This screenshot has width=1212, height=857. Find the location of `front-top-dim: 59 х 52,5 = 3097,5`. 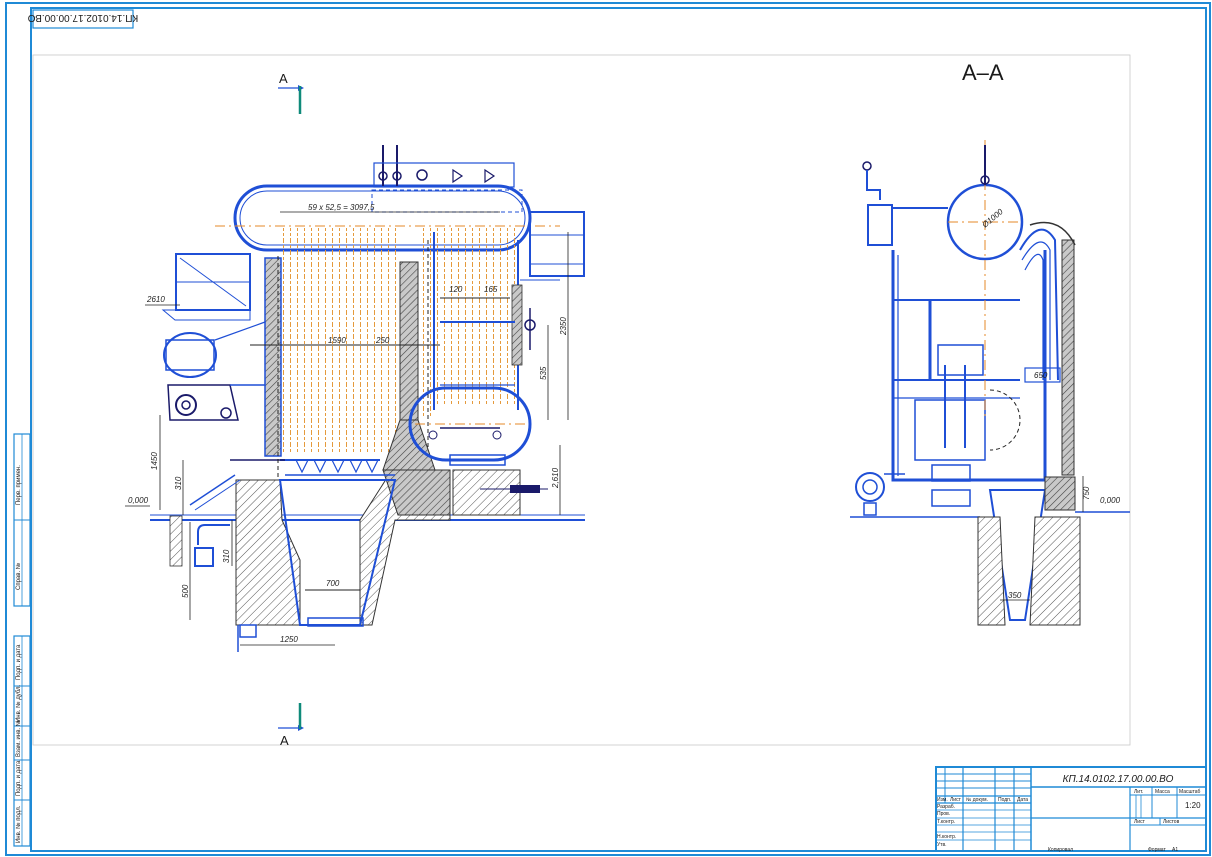

front-top-dim: 59 х 52,5 = 3097,5 is located at coordinates (341, 207).